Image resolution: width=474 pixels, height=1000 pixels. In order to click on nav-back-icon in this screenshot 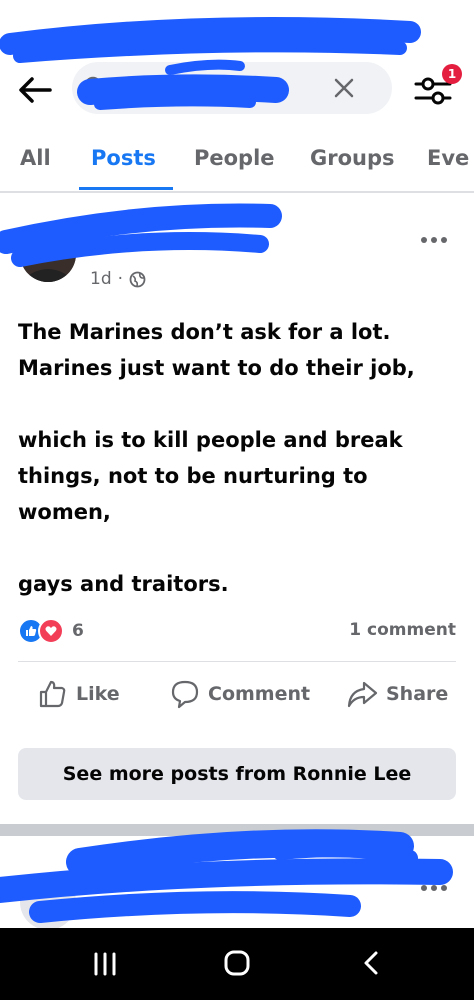, I will do `click(372, 963)`.